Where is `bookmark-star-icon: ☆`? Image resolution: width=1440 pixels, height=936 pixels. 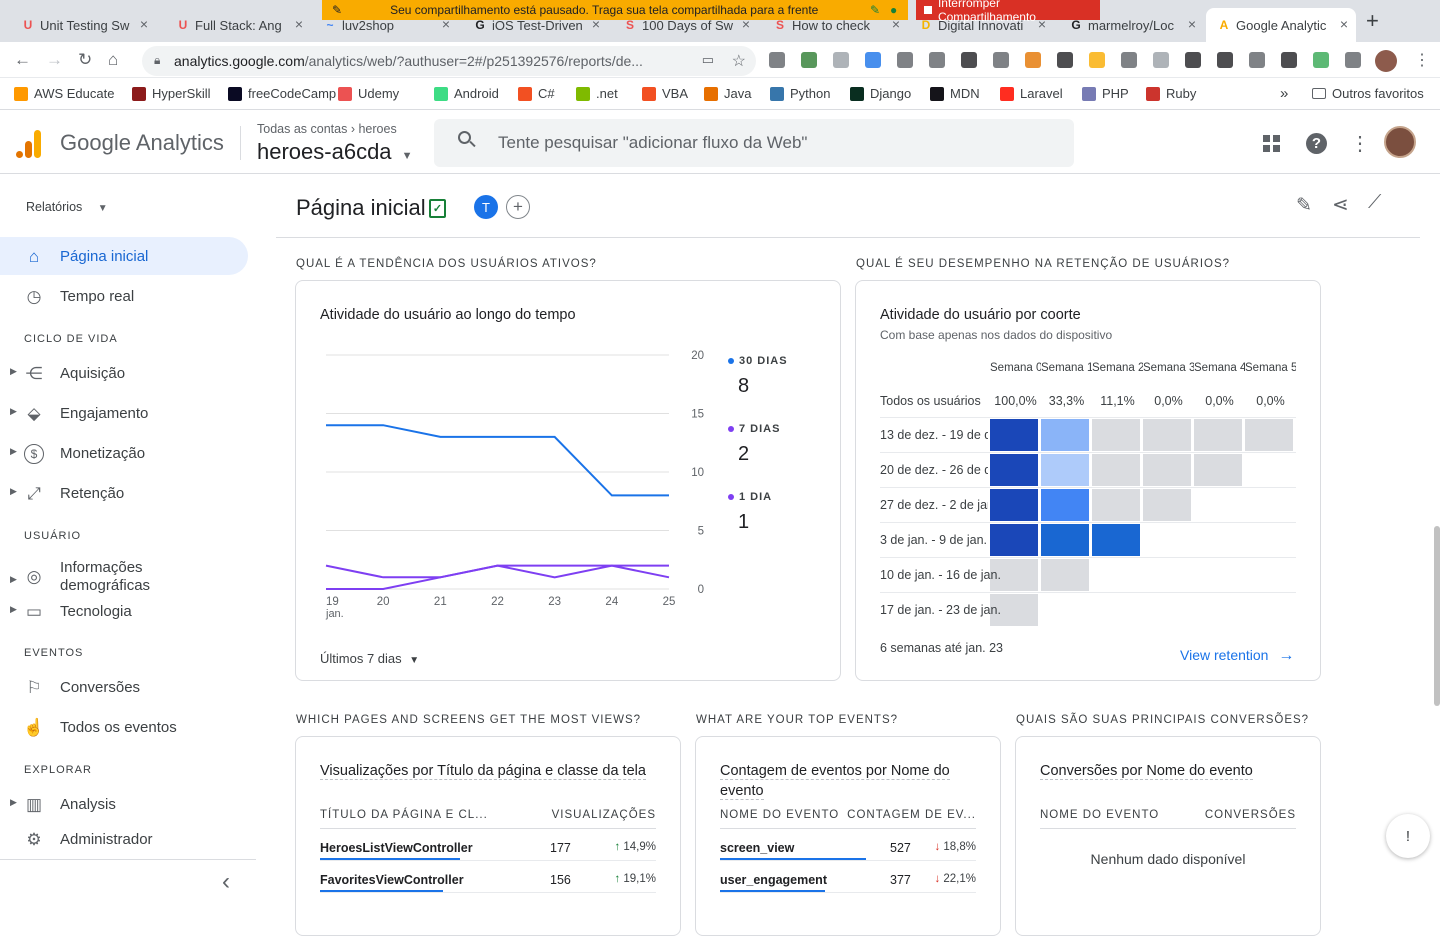
bookmark-star-icon: ☆ is located at coordinates (739, 61).